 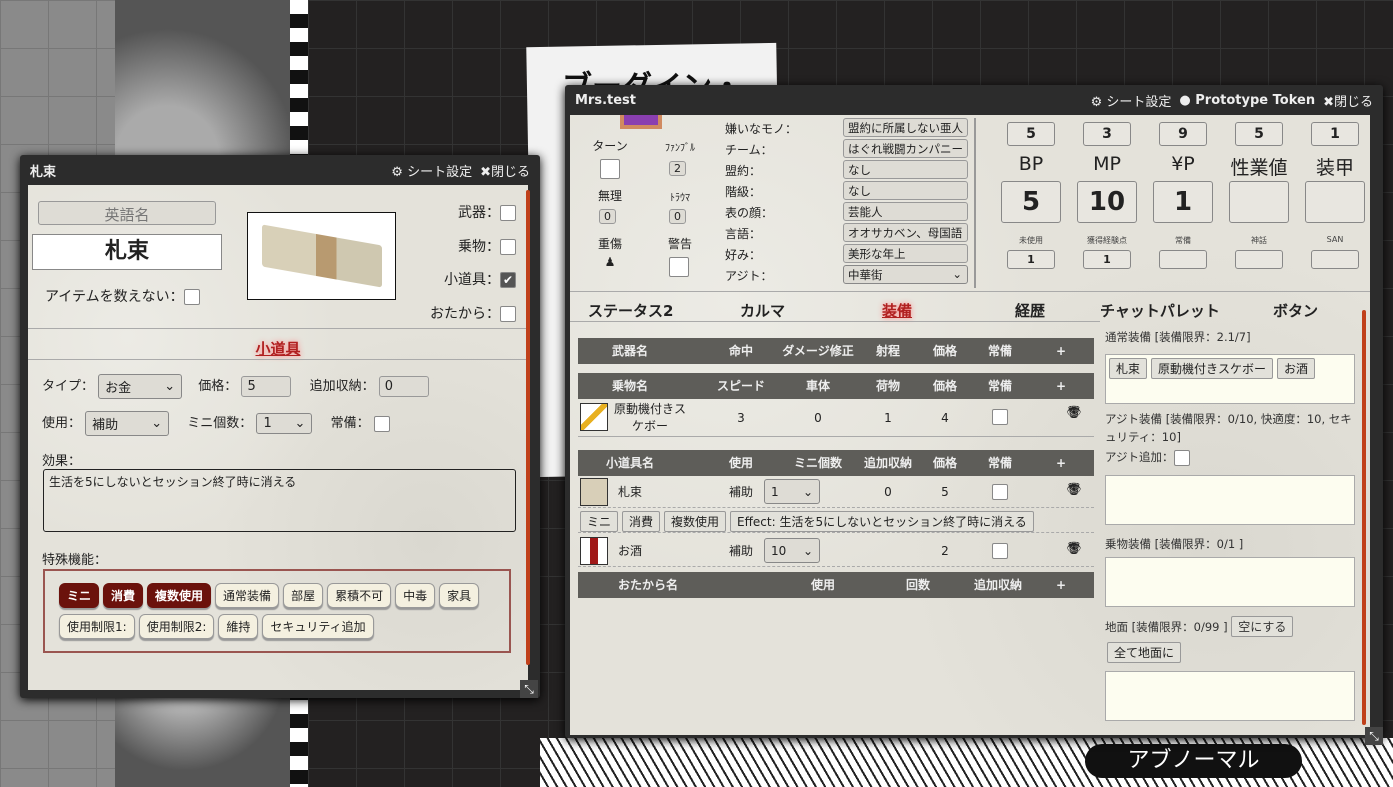 What do you see at coordinates (127, 213) in the screenshot?
I see `english-name-input: 英語名` at bounding box center [127, 213].